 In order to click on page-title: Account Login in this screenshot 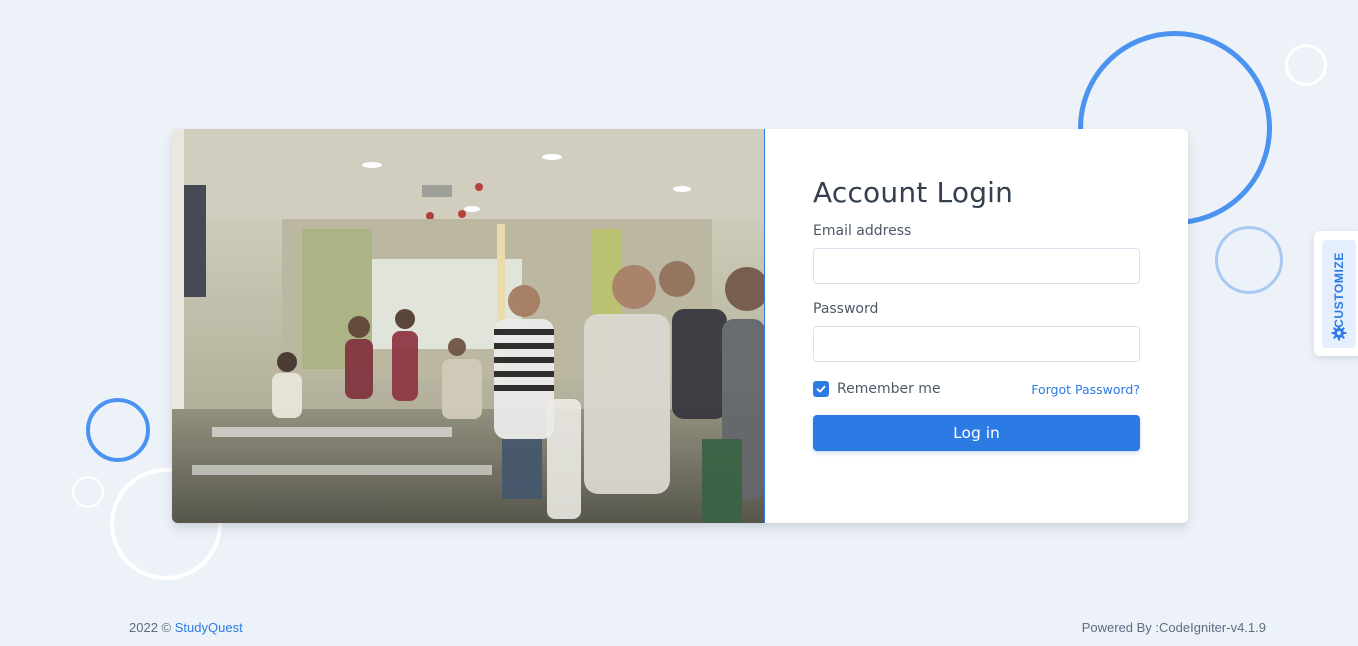, I will do `click(913, 192)`.